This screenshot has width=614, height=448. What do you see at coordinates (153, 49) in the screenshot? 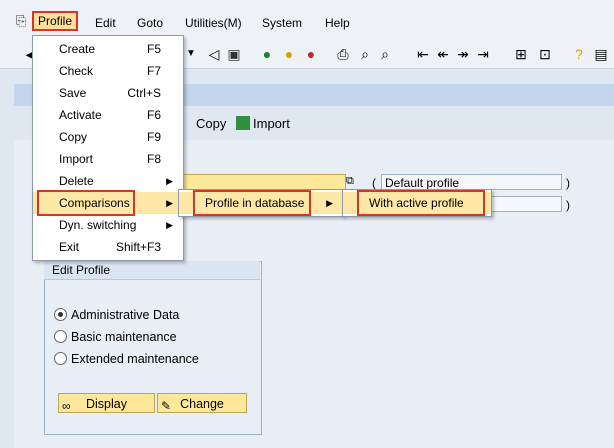
I see `menu-item-shortcut: F5` at bounding box center [153, 49].